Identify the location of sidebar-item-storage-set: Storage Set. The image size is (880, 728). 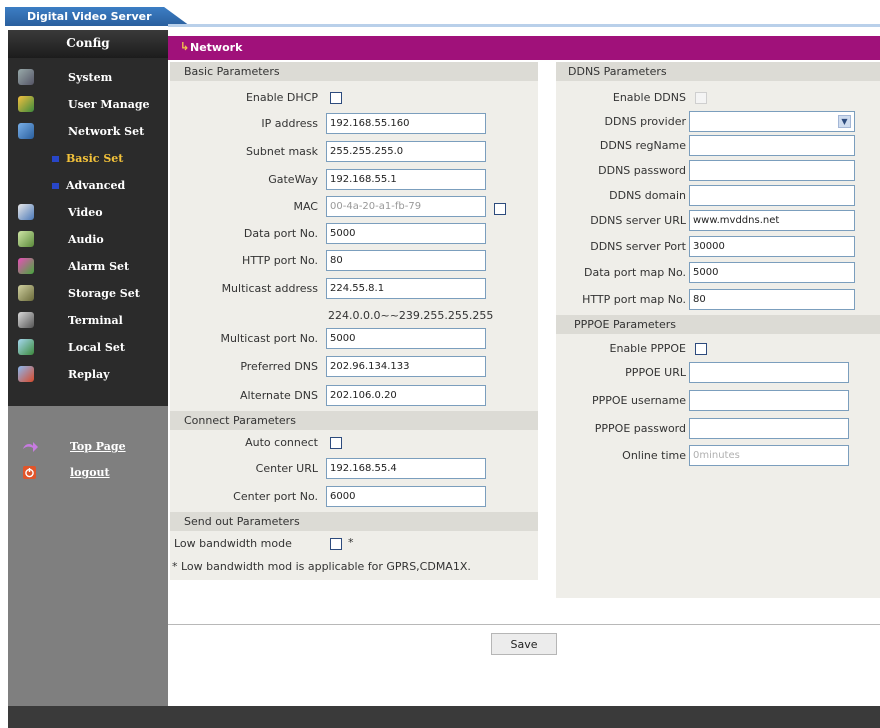
(88, 293).